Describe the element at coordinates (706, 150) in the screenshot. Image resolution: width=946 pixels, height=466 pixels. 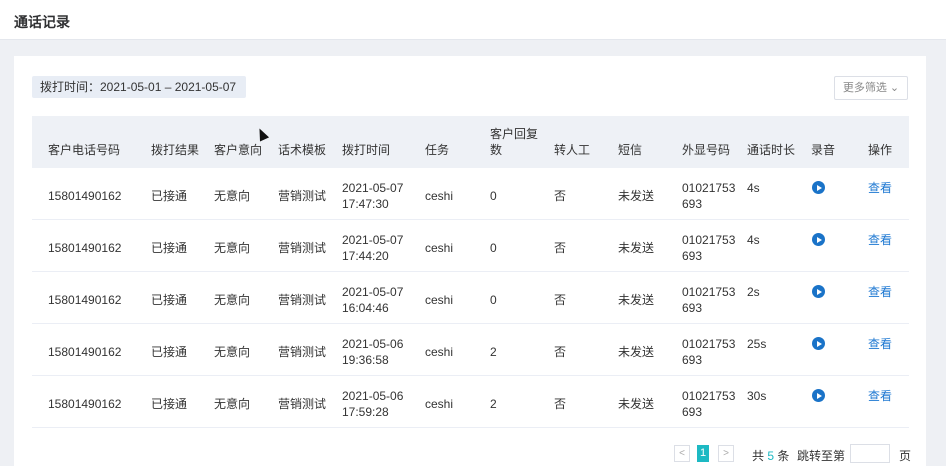
I see `header-caller-id: 外显号码` at that location.